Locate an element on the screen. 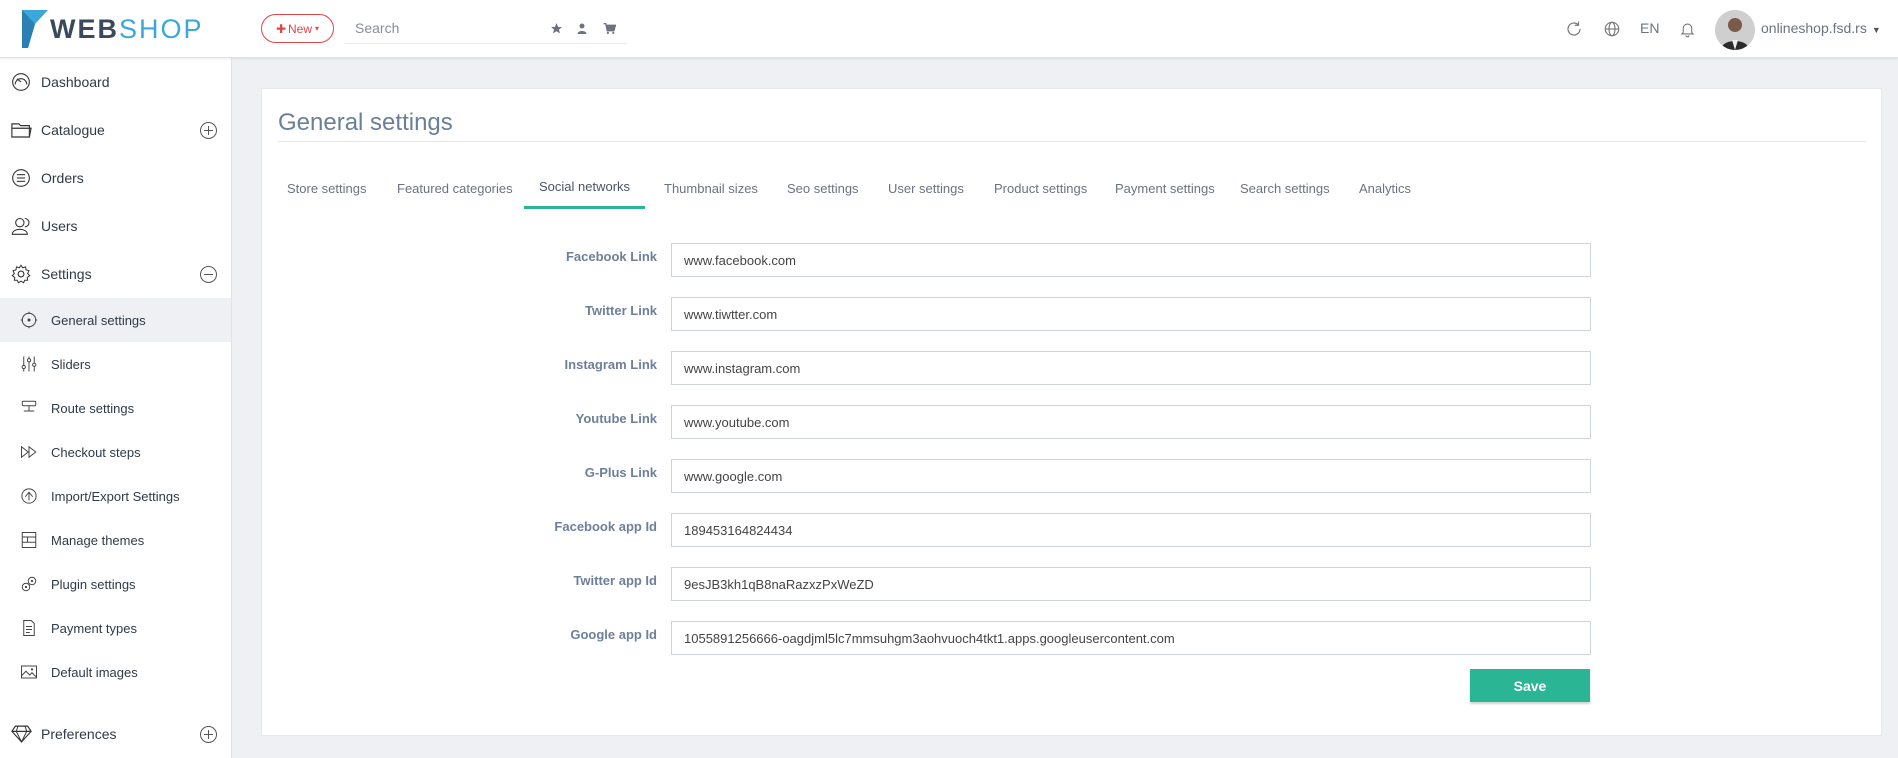 The image size is (1898, 758). sidebar-item-label: Plugin settings is located at coordinates (93, 584).